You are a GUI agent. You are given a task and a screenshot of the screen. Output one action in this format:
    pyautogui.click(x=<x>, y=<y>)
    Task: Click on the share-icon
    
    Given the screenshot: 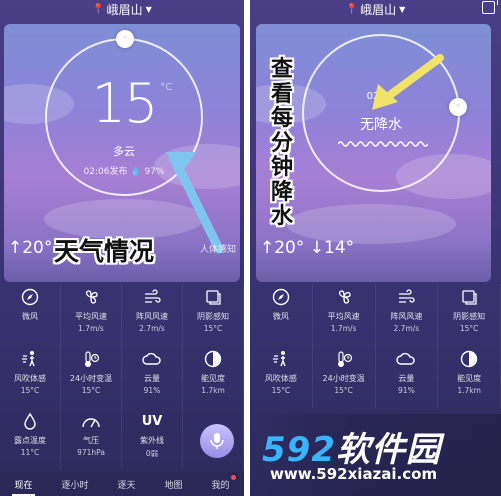 What is the action you would take?
    pyautogui.click(x=490, y=7)
    